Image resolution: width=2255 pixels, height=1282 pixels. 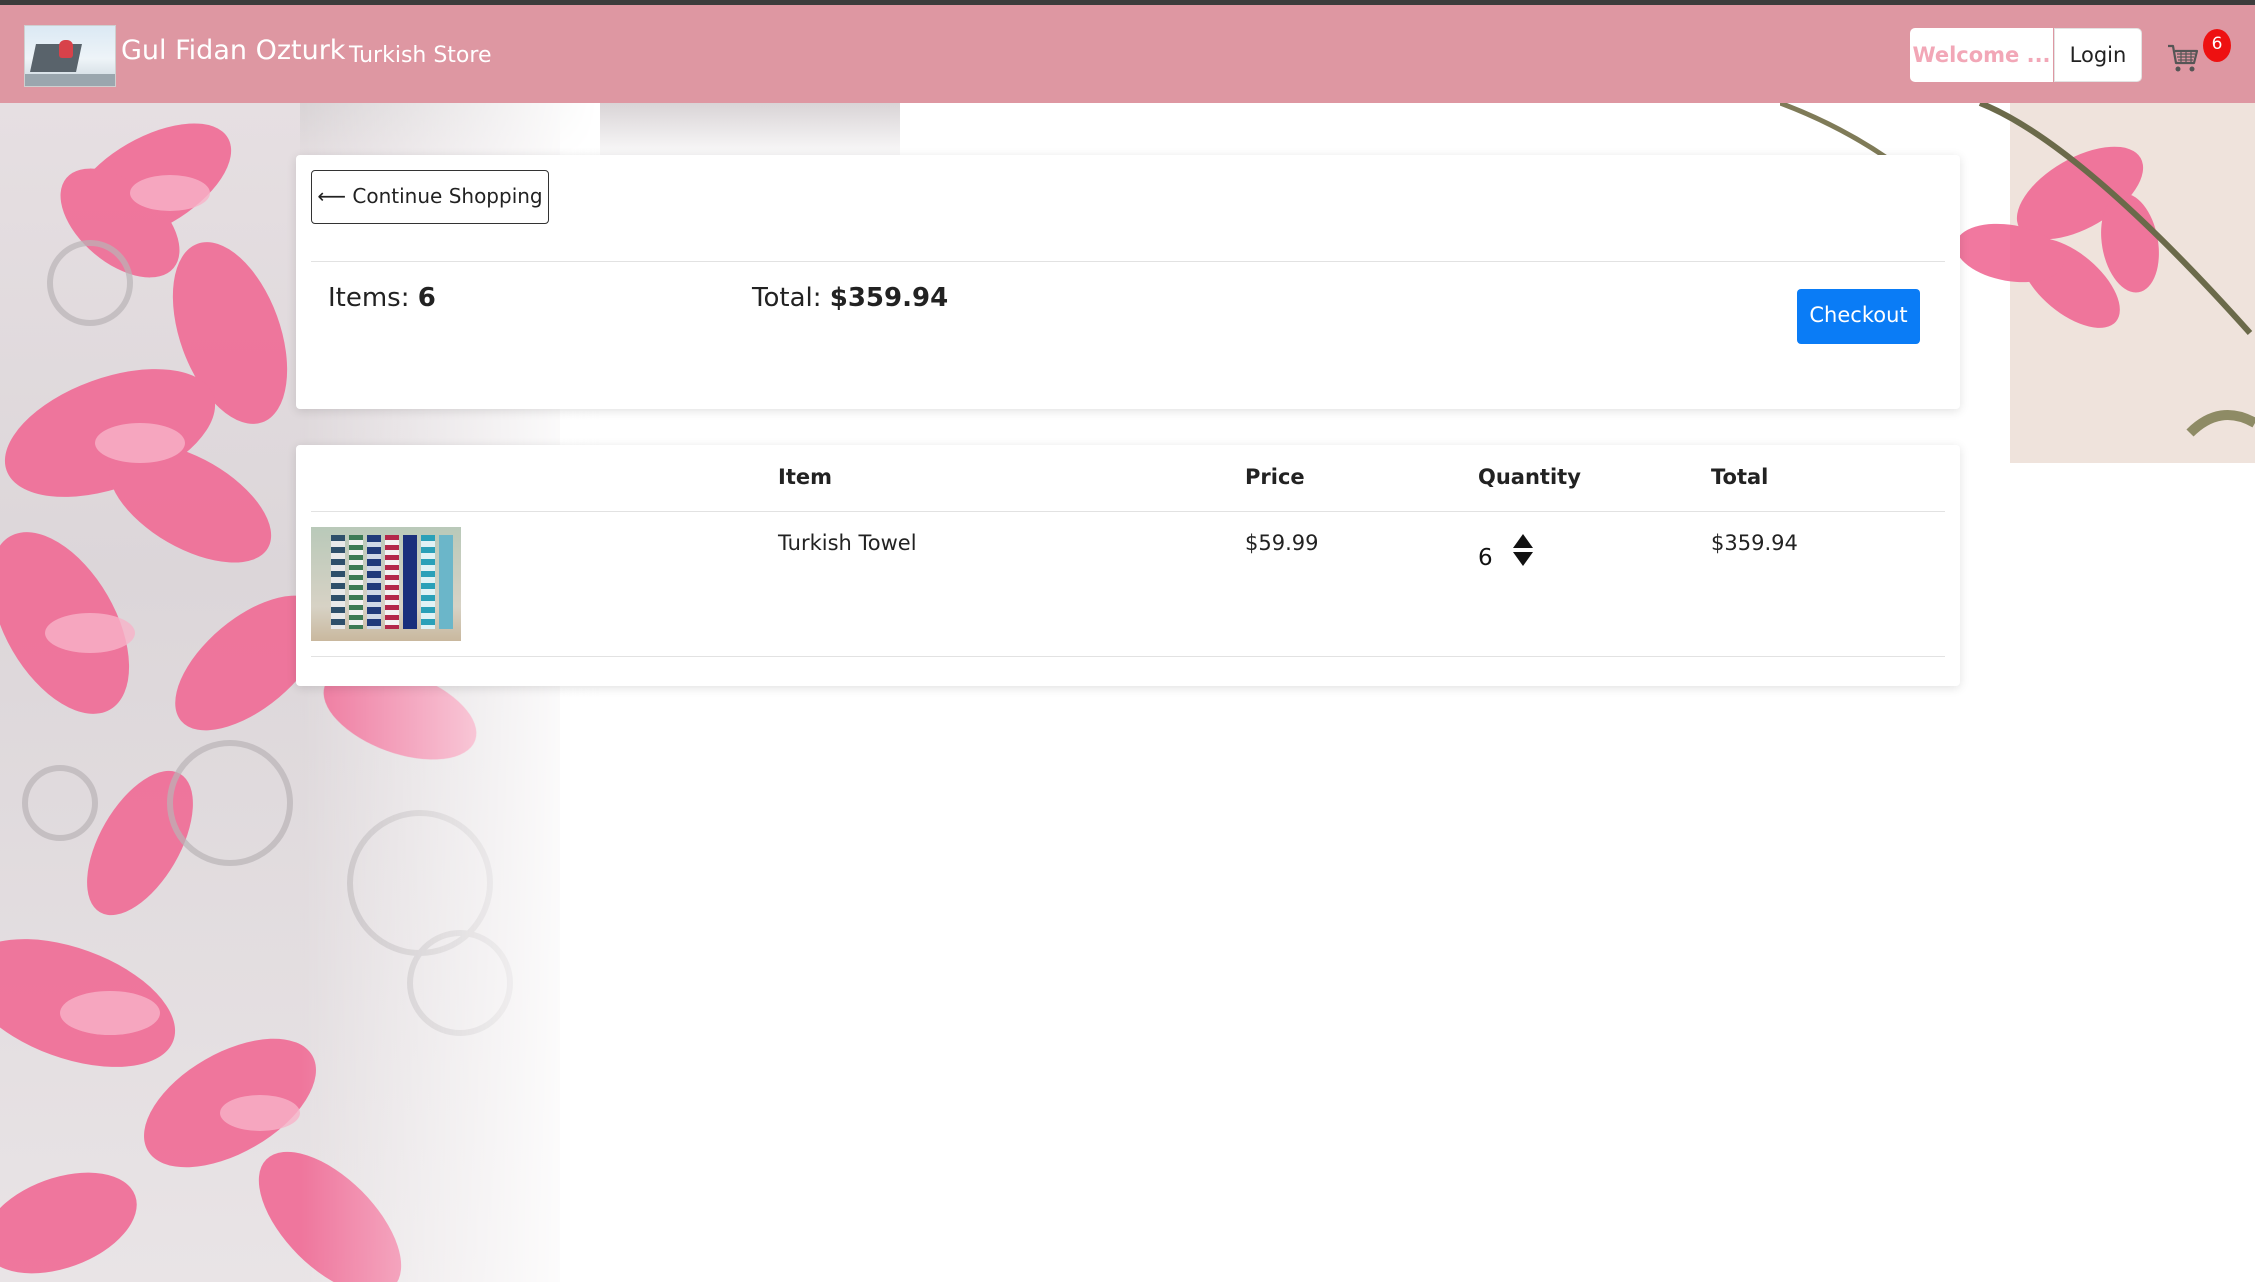 I want to click on product-name: Turkish Towel, so click(x=847, y=543).